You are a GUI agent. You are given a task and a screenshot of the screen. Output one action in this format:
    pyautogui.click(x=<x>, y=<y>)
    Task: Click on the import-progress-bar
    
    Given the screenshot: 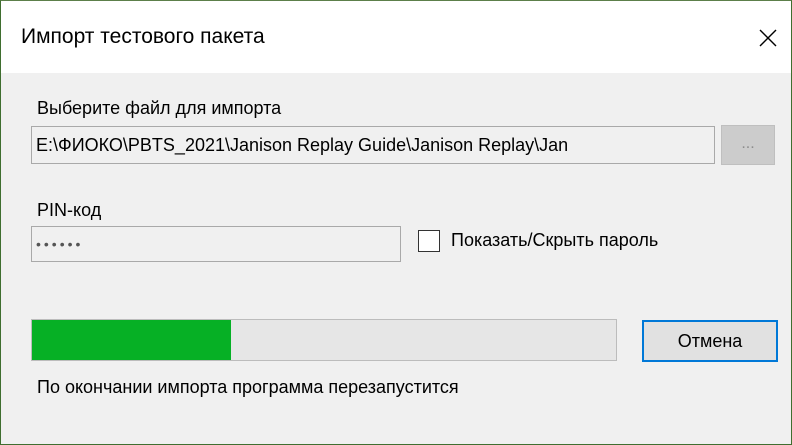 What is the action you would take?
    pyautogui.click(x=324, y=340)
    